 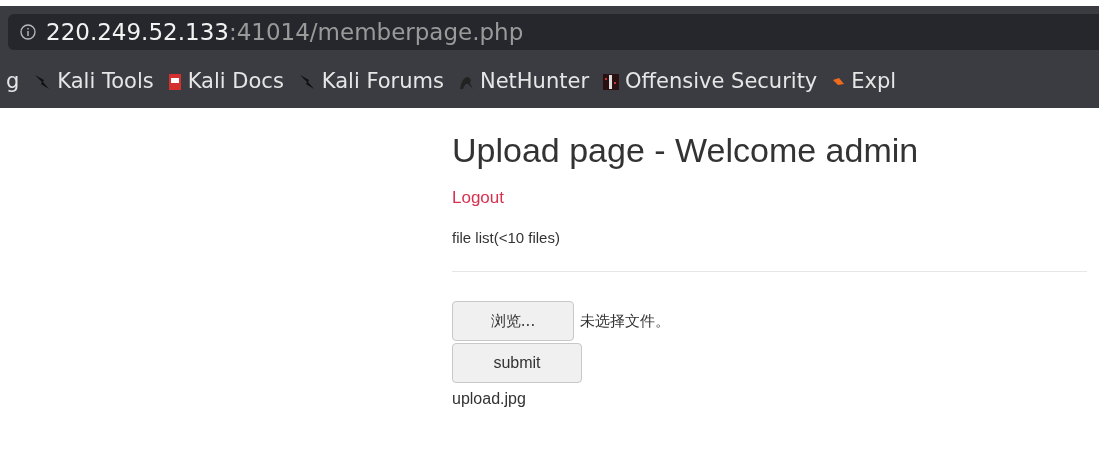 What do you see at coordinates (174, 82) in the screenshot?
I see `document-icon` at bounding box center [174, 82].